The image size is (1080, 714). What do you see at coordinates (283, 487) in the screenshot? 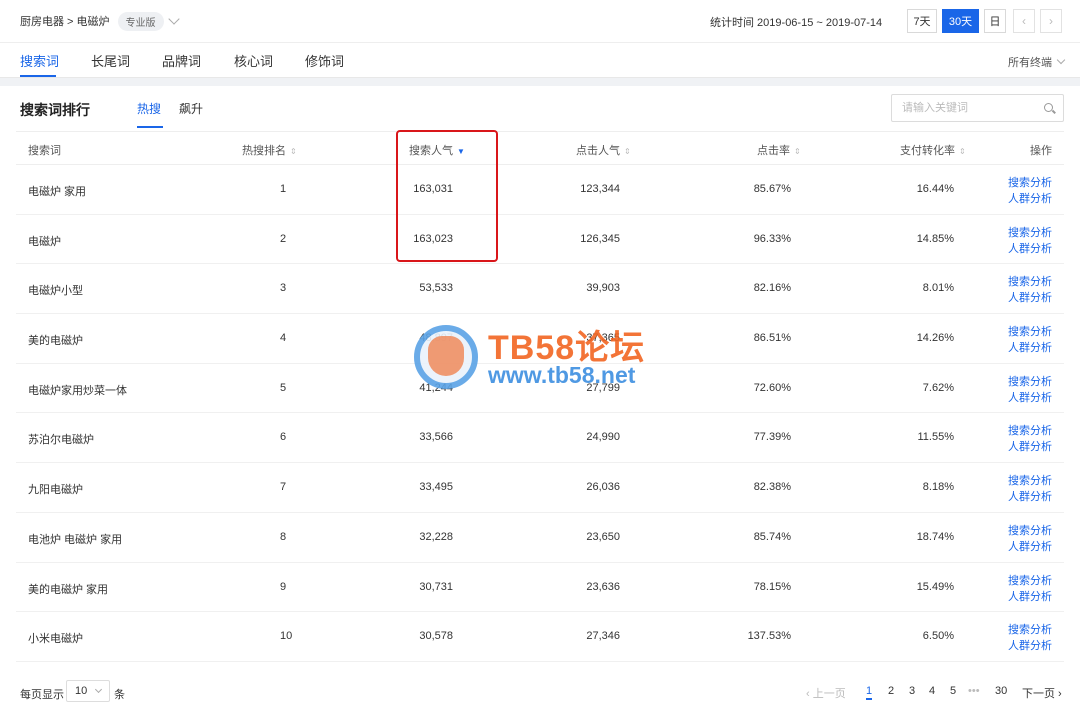
I see `cell-hot-rank: 7` at bounding box center [283, 487].